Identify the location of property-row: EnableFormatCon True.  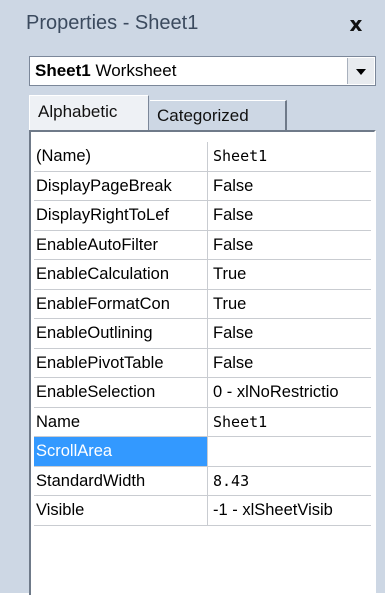
(202, 304).